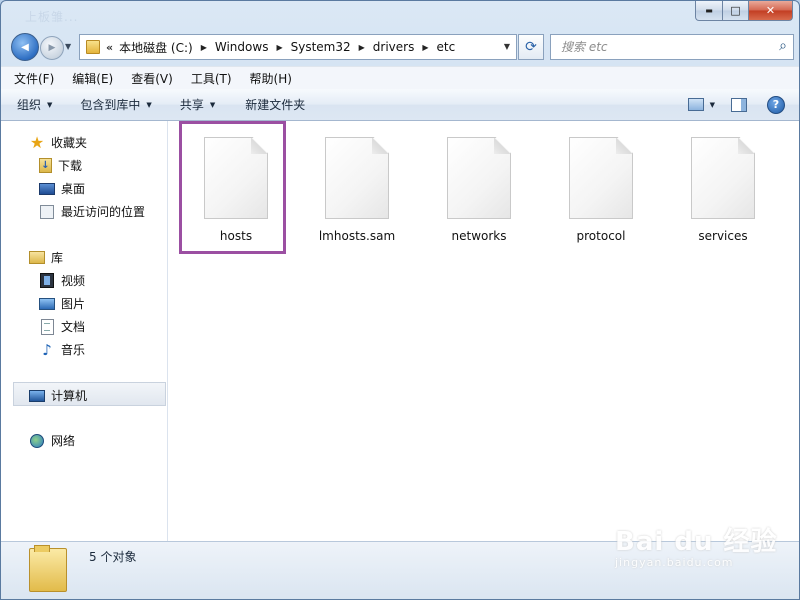  Describe the element at coordinates (783, 46) in the screenshot. I see `search-icon: ⌕` at that location.